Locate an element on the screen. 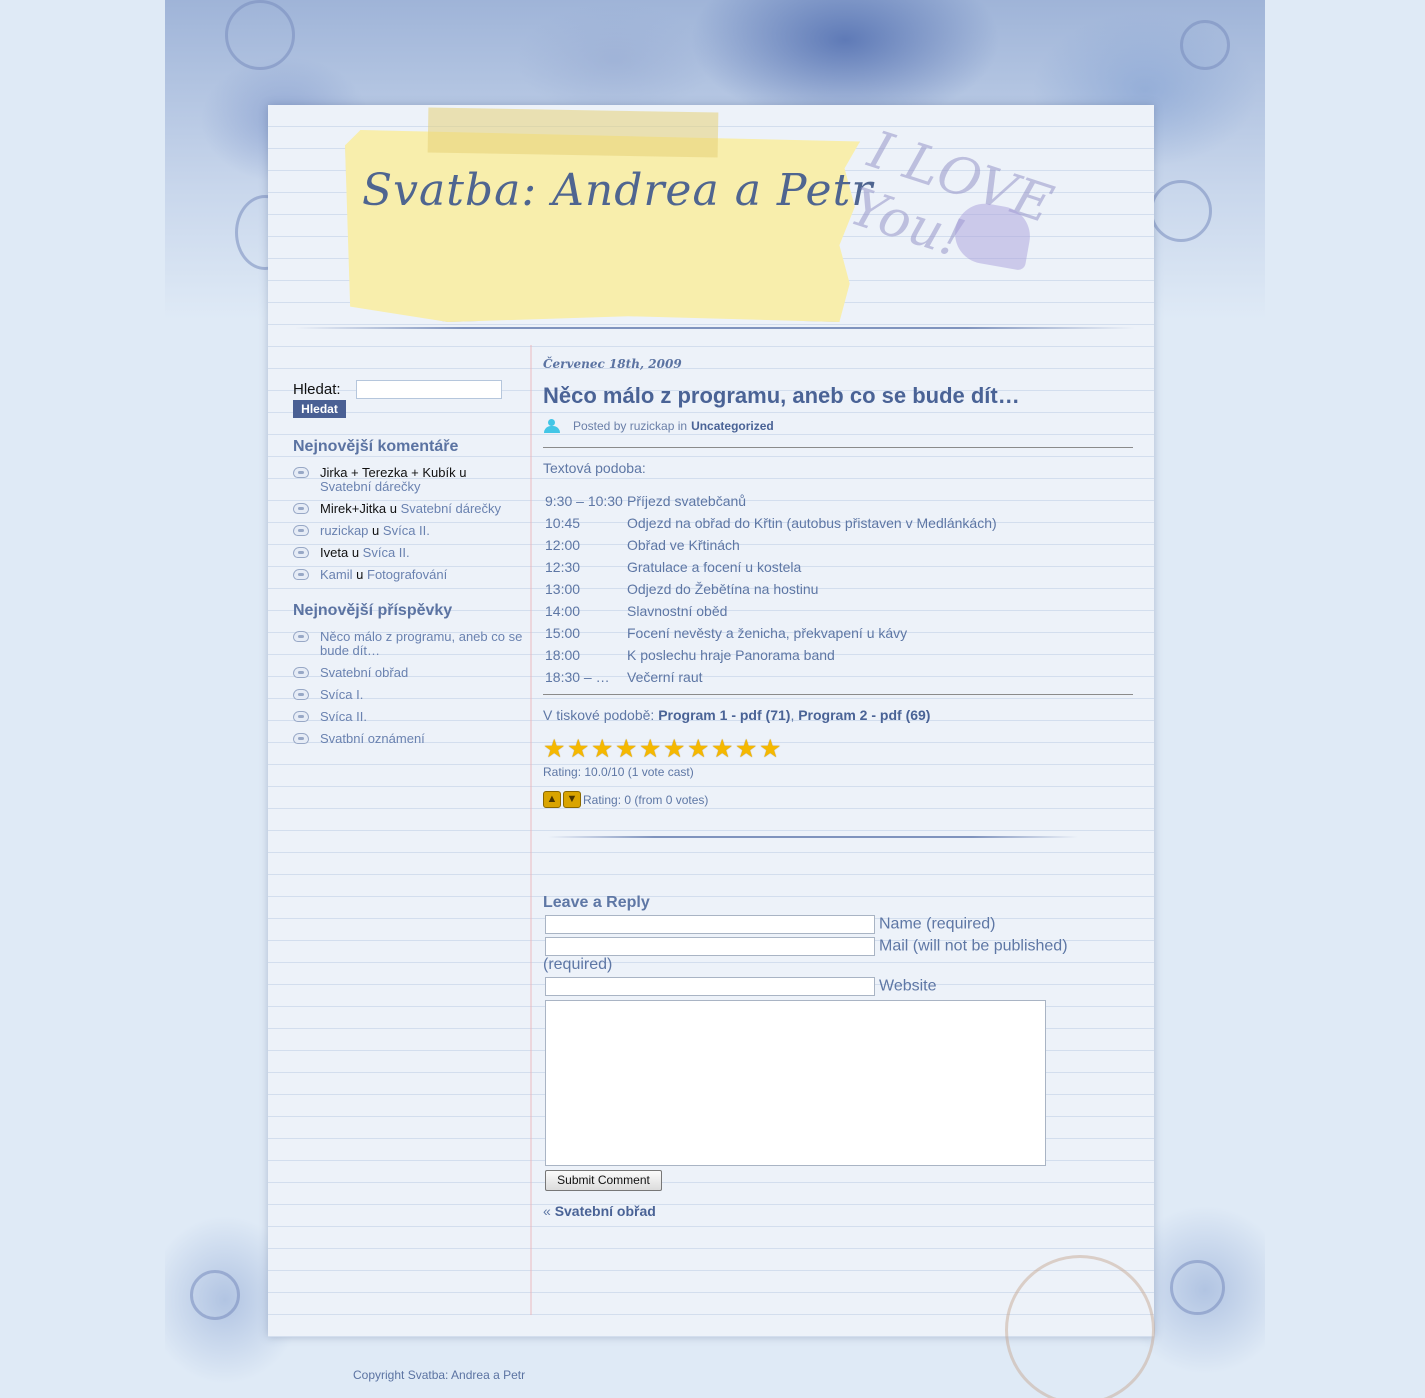 The height and width of the screenshot is (1398, 1425). print-prefix: V tiskové podobě: is located at coordinates (599, 715).